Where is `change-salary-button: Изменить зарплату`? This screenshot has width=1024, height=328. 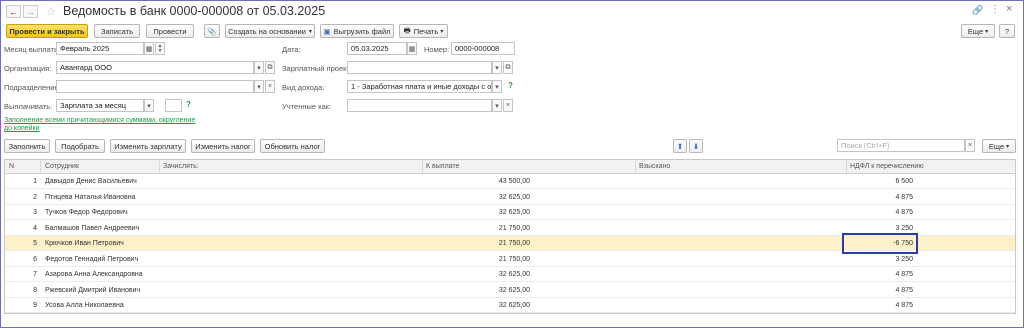 change-salary-button: Изменить зарплату is located at coordinates (148, 146).